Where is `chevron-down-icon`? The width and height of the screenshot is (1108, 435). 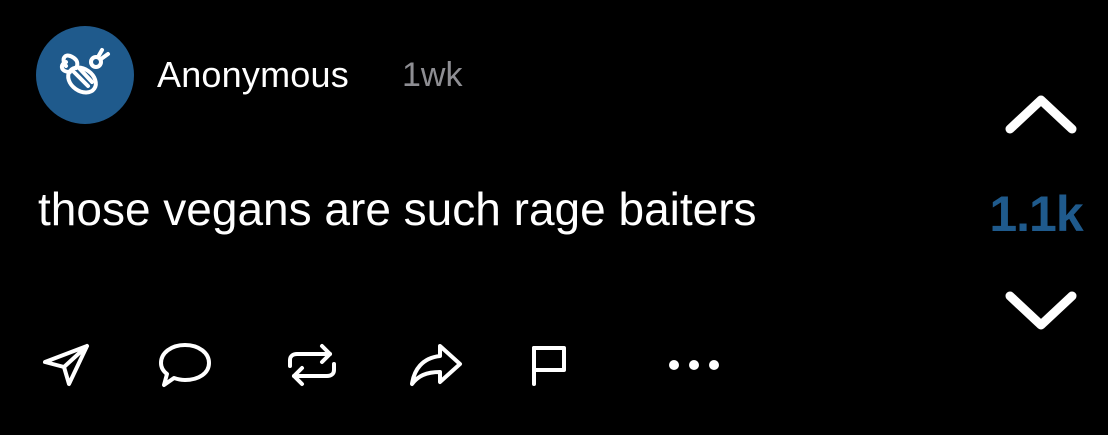 chevron-down-icon is located at coordinates (1041, 310).